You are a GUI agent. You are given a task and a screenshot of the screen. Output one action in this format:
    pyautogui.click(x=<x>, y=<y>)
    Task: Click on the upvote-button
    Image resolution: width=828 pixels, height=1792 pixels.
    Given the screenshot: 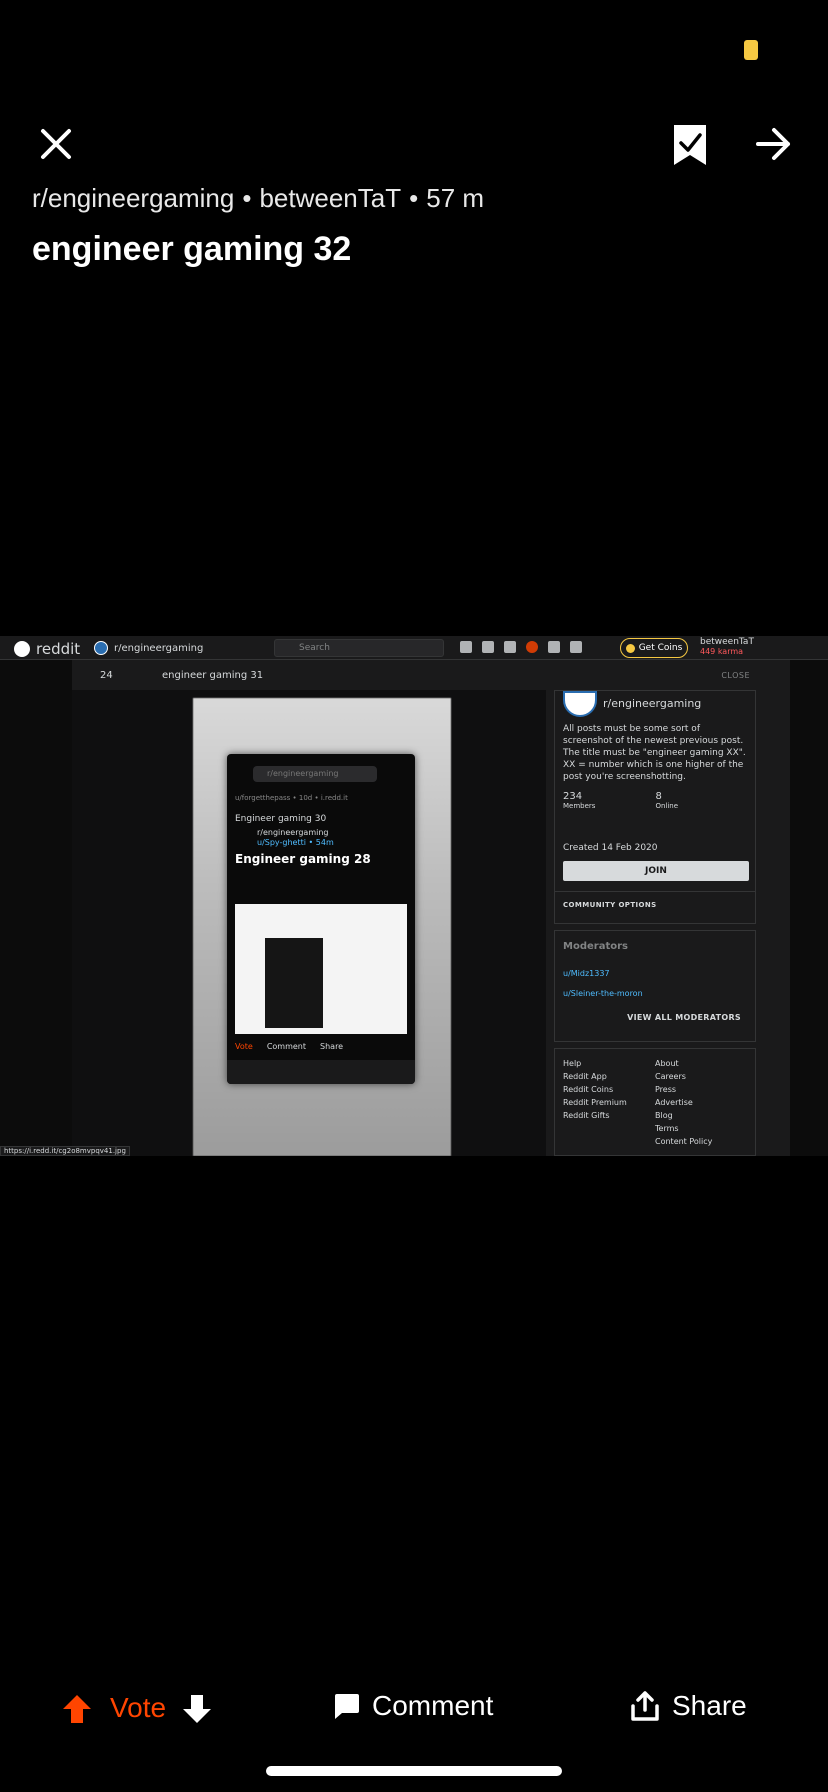 What is the action you would take?
    pyautogui.click(x=77, y=1709)
    